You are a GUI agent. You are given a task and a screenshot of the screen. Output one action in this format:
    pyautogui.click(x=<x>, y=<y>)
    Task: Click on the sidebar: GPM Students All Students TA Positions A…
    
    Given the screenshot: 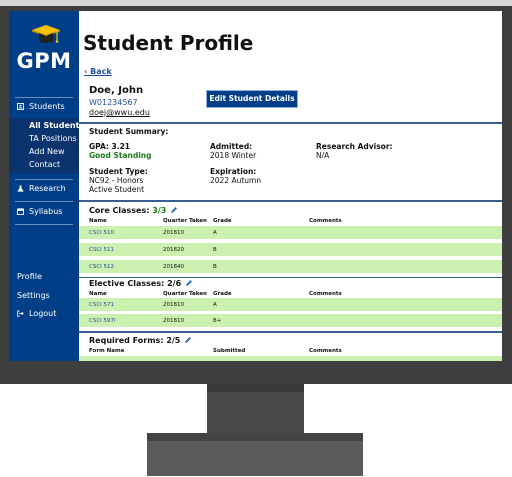 What is the action you would take?
    pyautogui.click(x=46, y=186)
    